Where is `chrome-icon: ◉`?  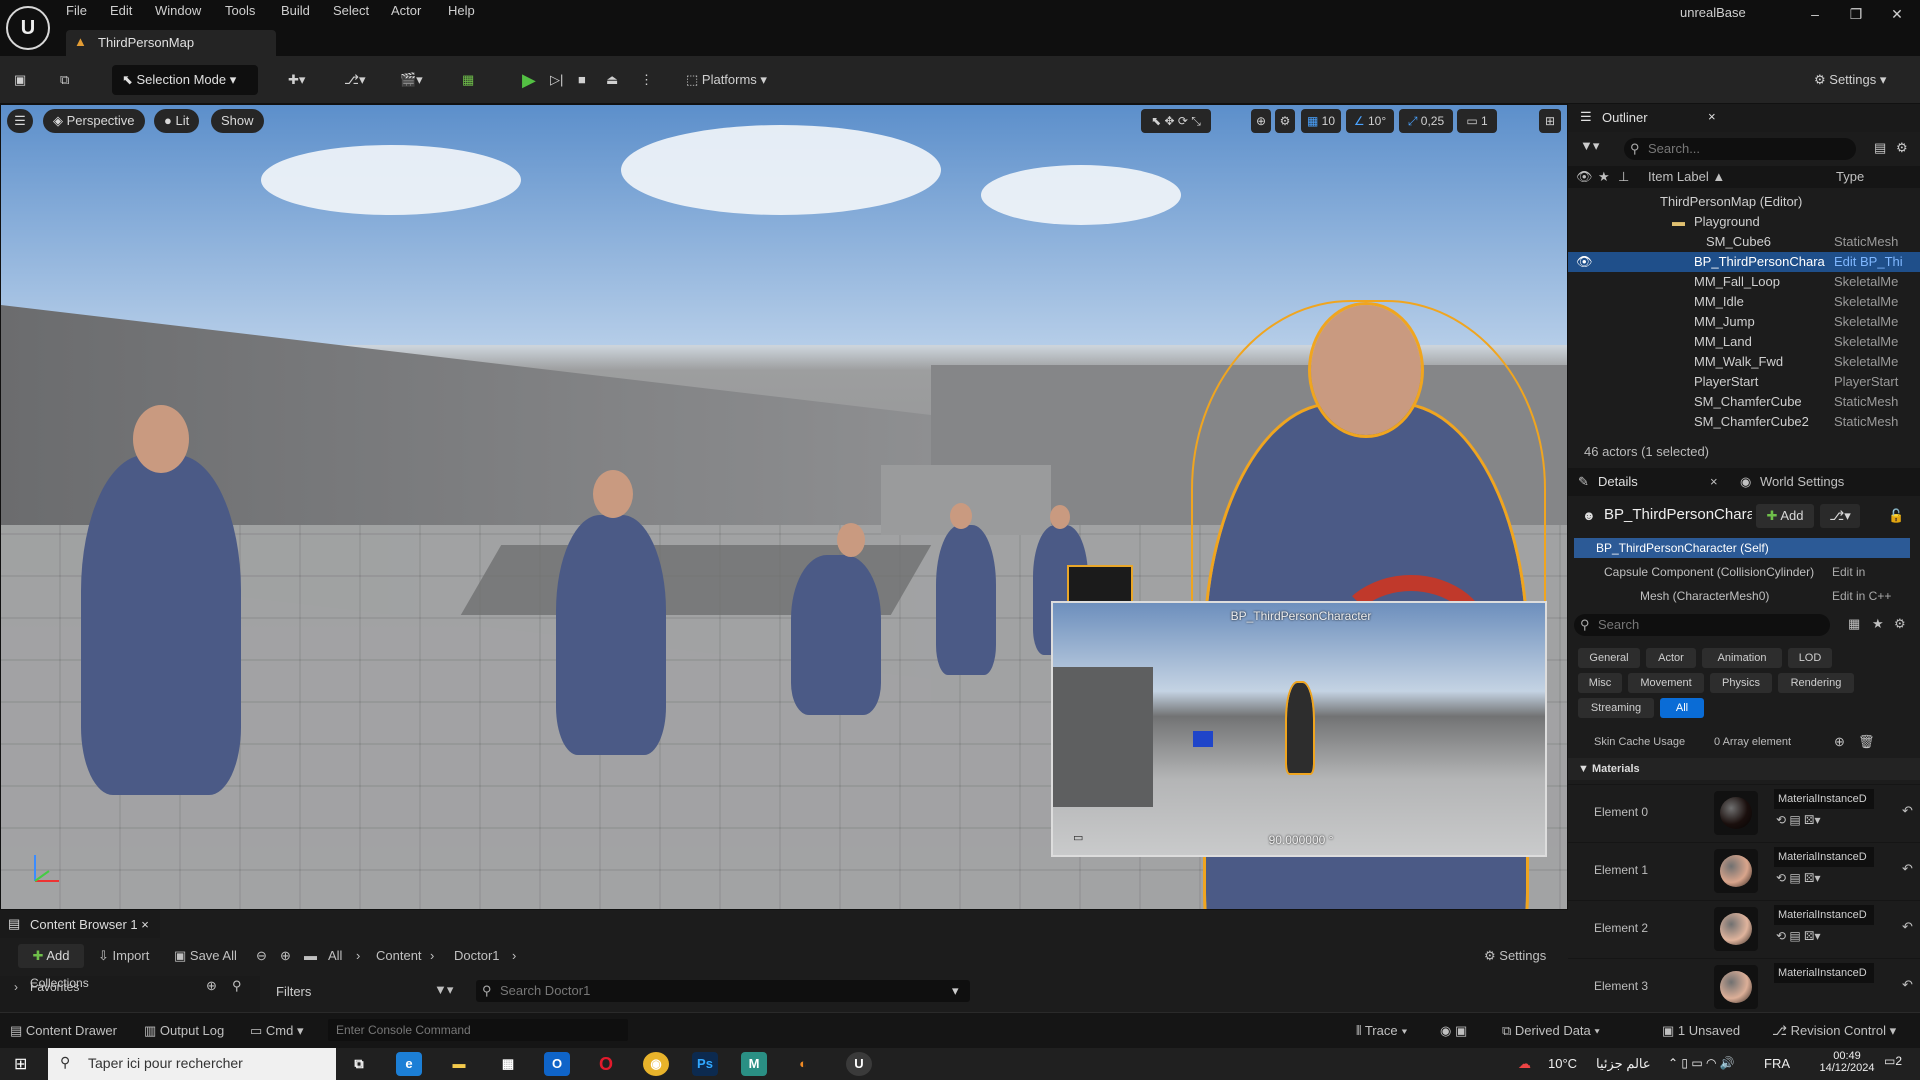
chrome-icon: ◉ is located at coordinates (656, 1064).